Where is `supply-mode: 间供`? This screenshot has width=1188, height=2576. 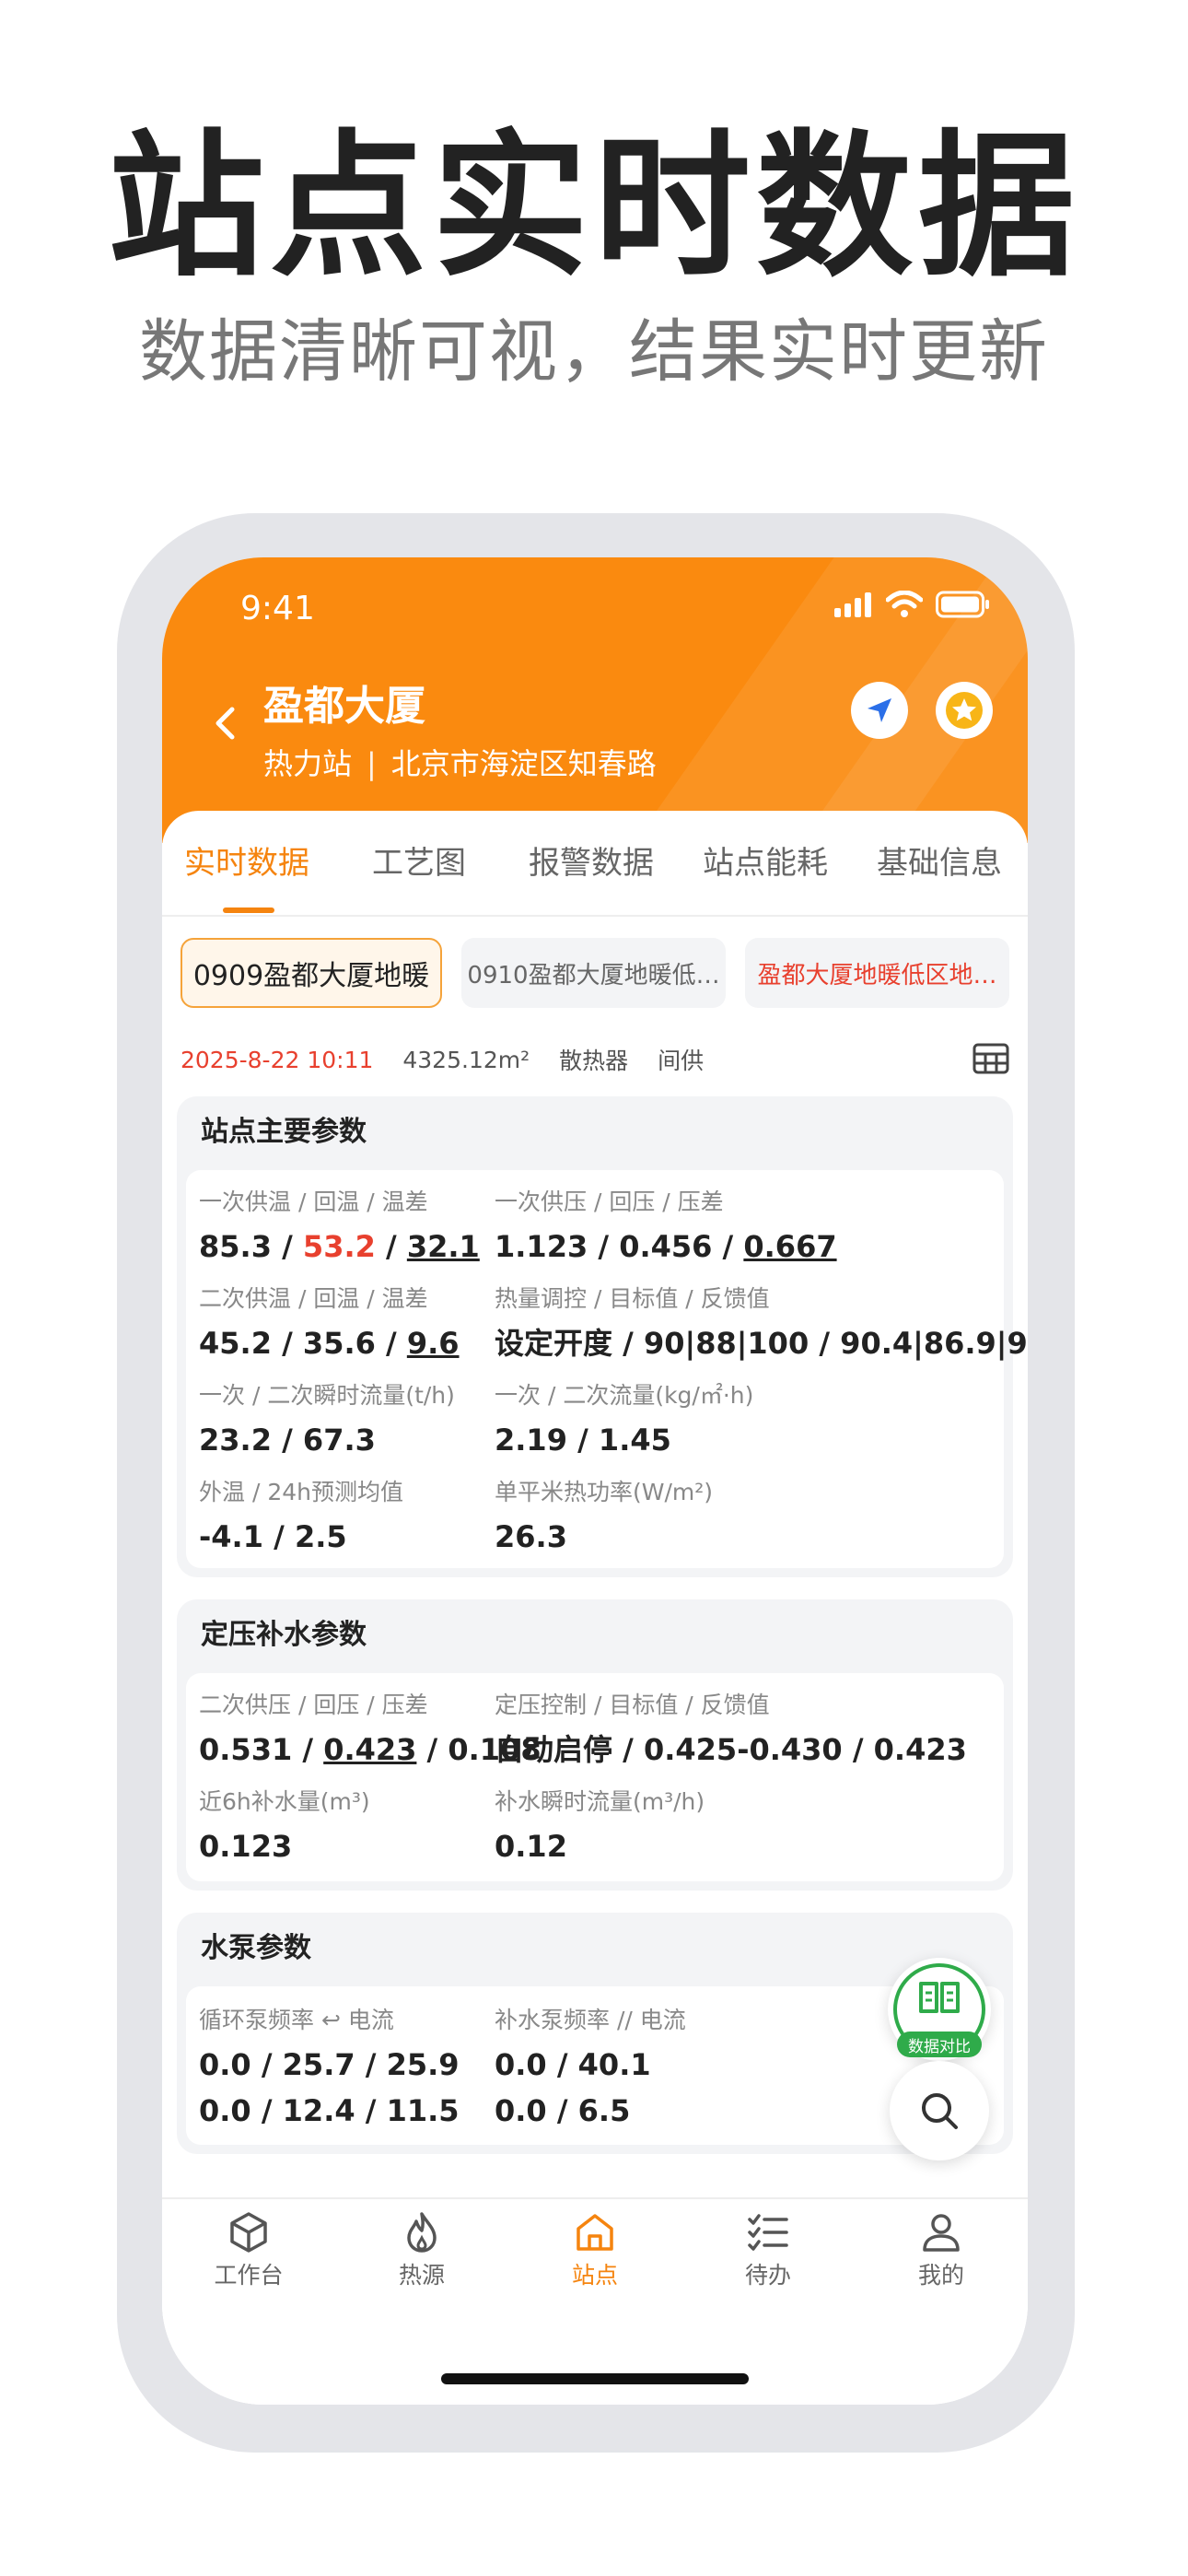 supply-mode: 间供 is located at coordinates (681, 1061).